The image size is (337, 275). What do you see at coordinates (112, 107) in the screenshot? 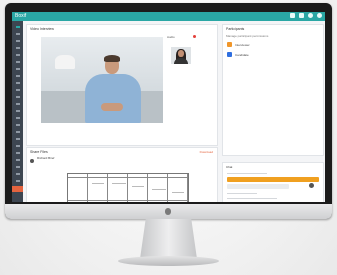
I see `person-hands` at bounding box center [112, 107].